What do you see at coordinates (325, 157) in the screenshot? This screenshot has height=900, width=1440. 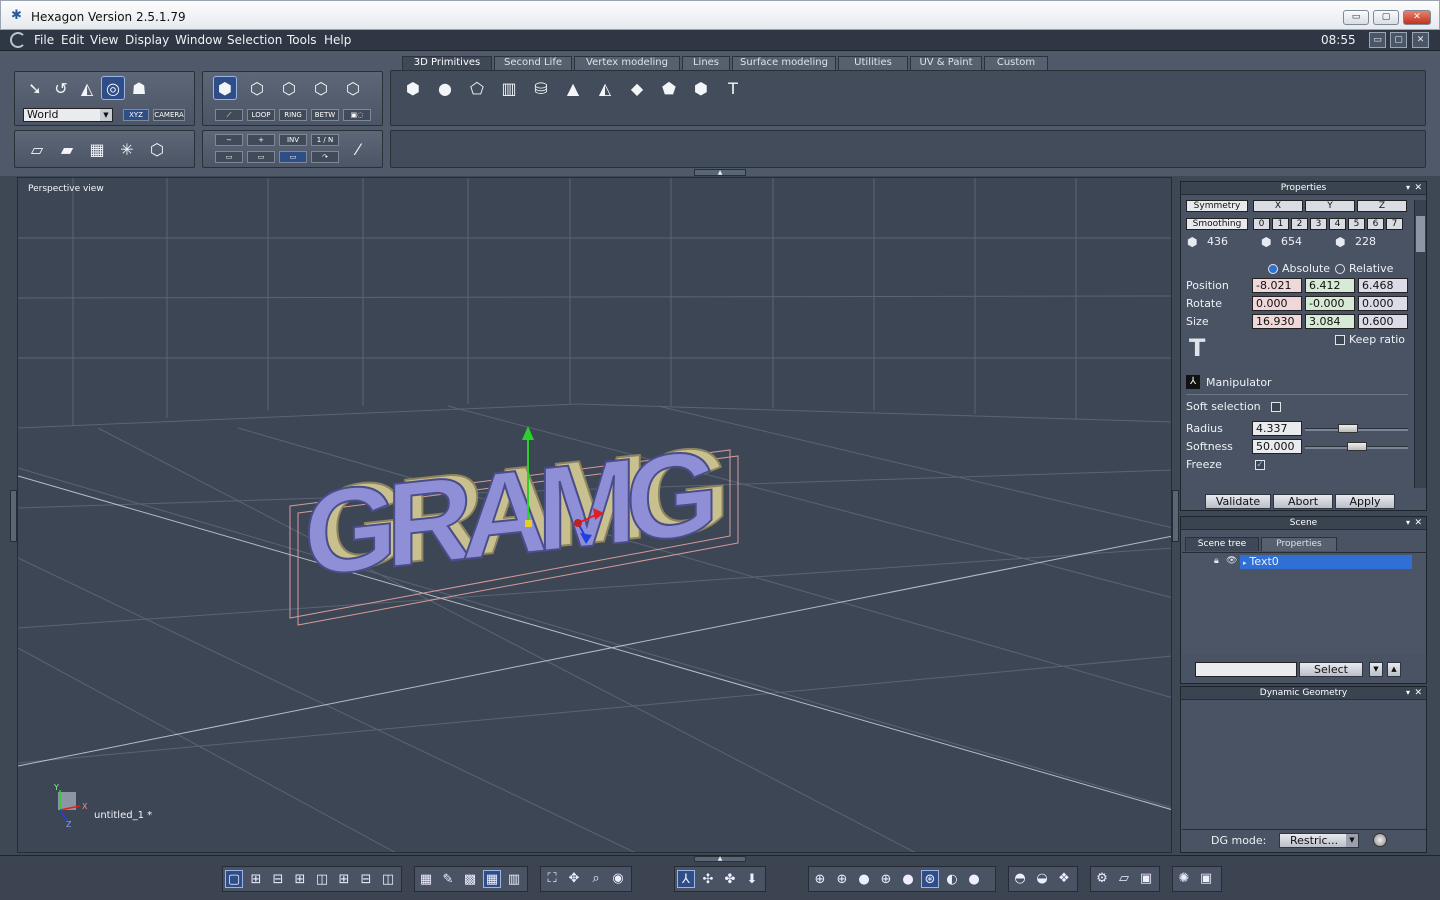 I see `select-tool-d: ↷` at bounding box center [325, 157].